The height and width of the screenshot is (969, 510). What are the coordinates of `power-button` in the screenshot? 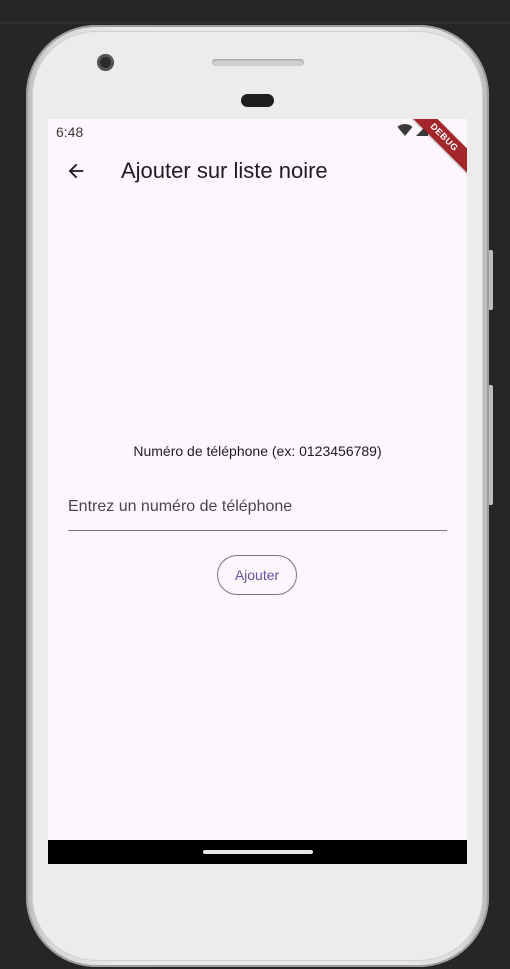 It's located at (491, 445).